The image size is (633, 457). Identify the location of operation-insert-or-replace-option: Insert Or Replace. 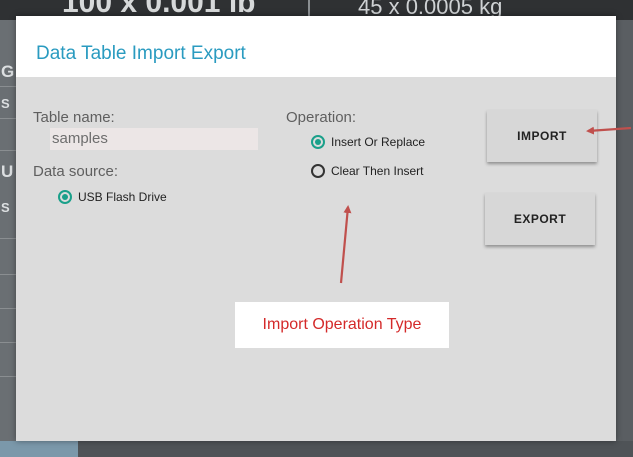
(368, 142).